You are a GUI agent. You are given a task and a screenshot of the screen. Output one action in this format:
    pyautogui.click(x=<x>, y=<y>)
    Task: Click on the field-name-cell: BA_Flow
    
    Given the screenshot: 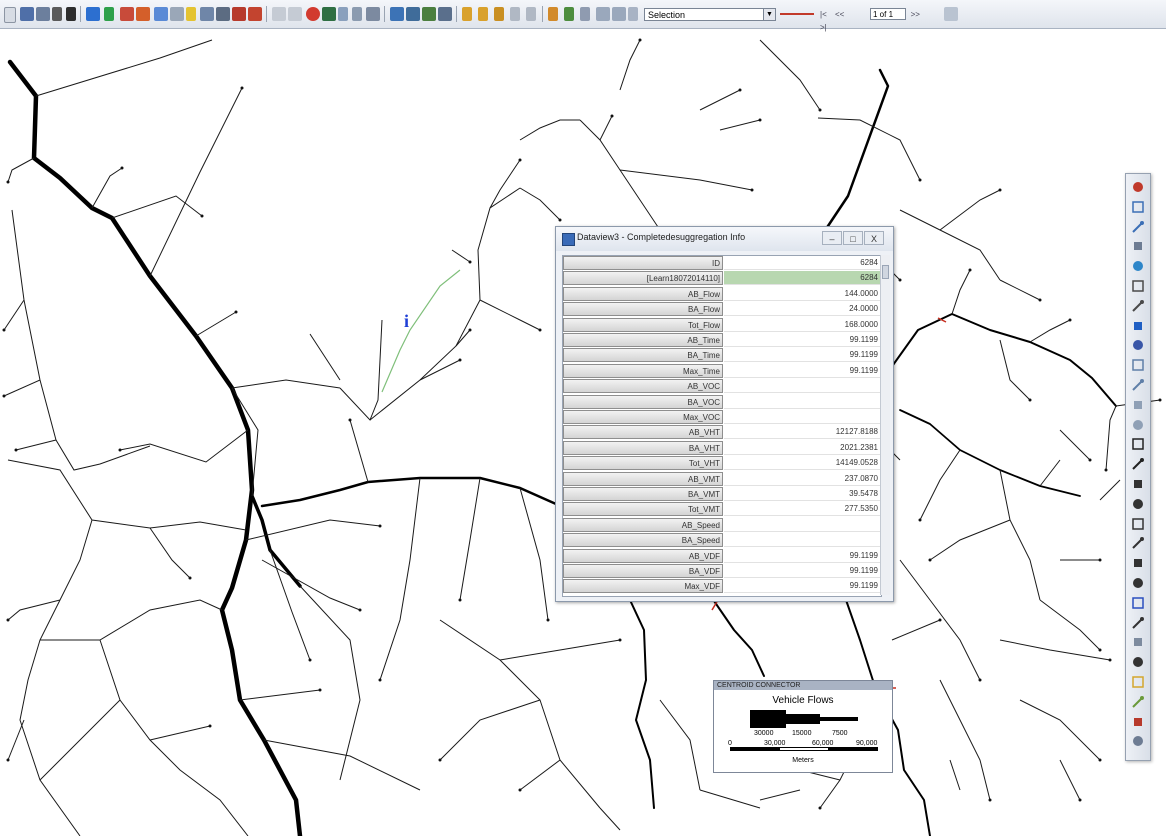 What is the action you would take?
    pyautogui.click(x=643, y=309)
    